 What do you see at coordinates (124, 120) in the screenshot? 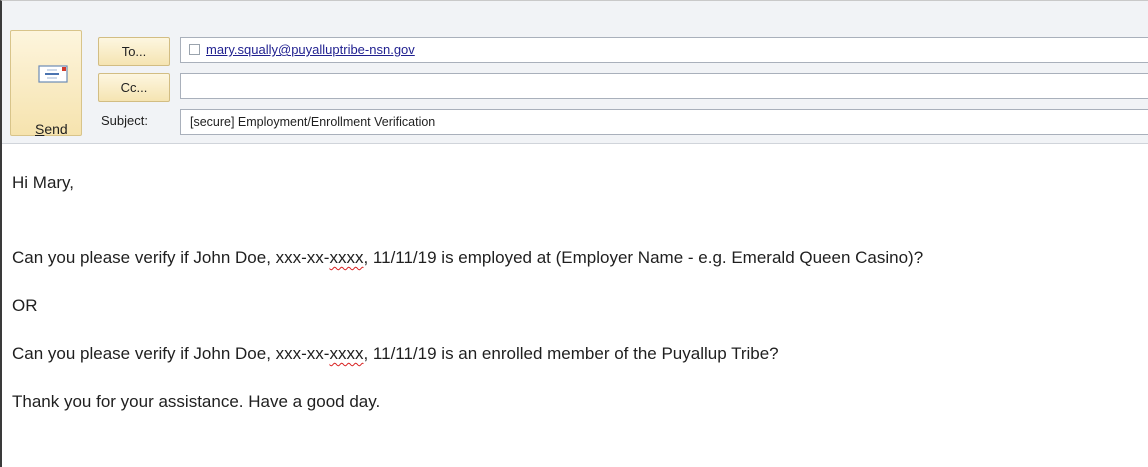
I see `subject-label: Subject:` at bounding box center [124, 120].